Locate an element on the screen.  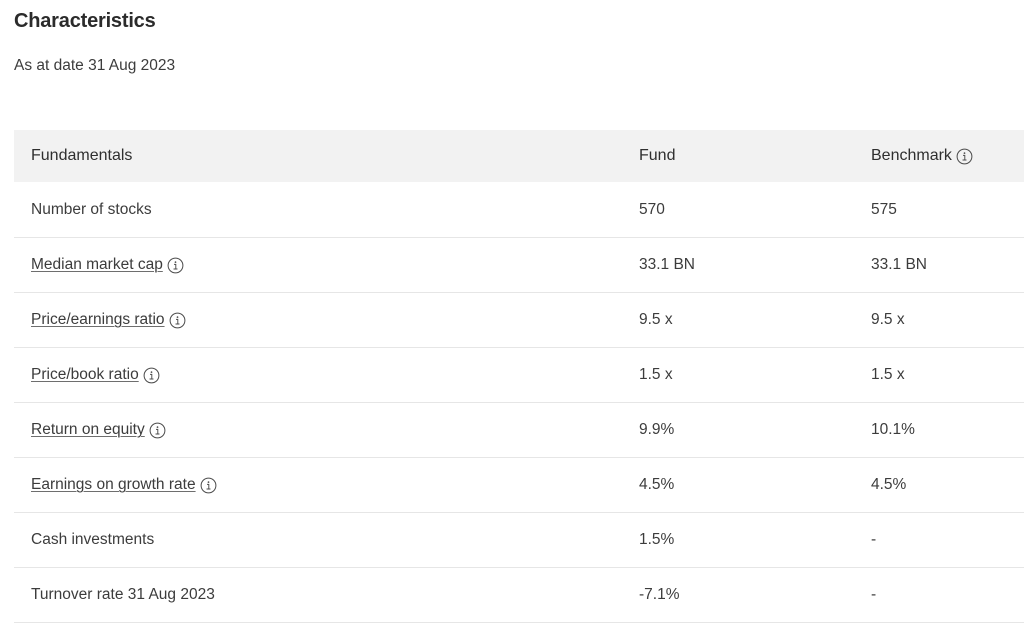
fund-value-cell: 4.5% is located at coordinates (657, 484).